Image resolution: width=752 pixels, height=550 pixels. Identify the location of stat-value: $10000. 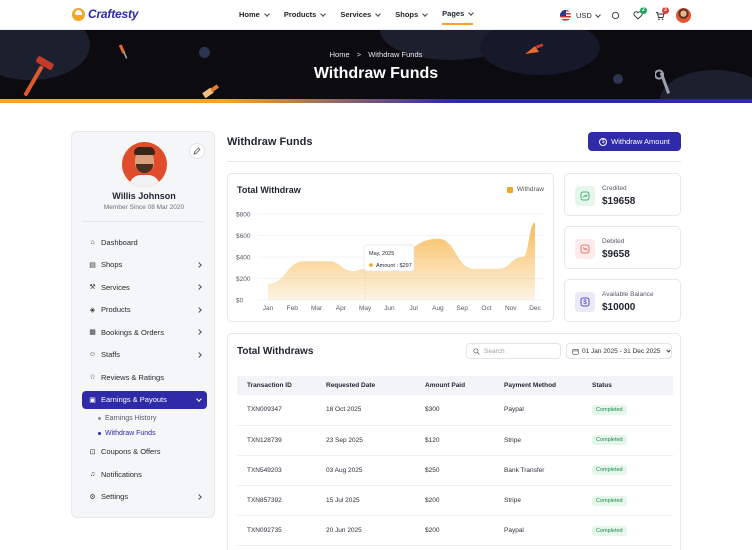
(619, 307).